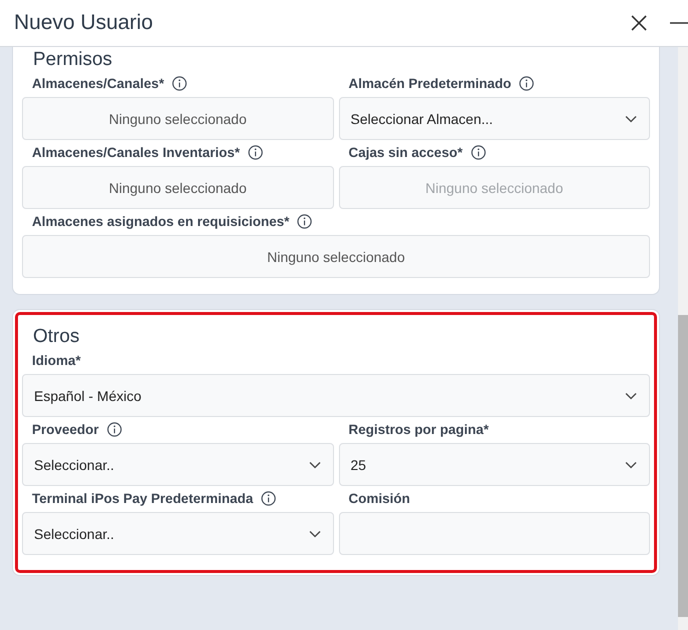 The image size is (688, 630). Describe the element at coordinates (56, 337) in the screenshot. I see `section-title: Otros` at that location.